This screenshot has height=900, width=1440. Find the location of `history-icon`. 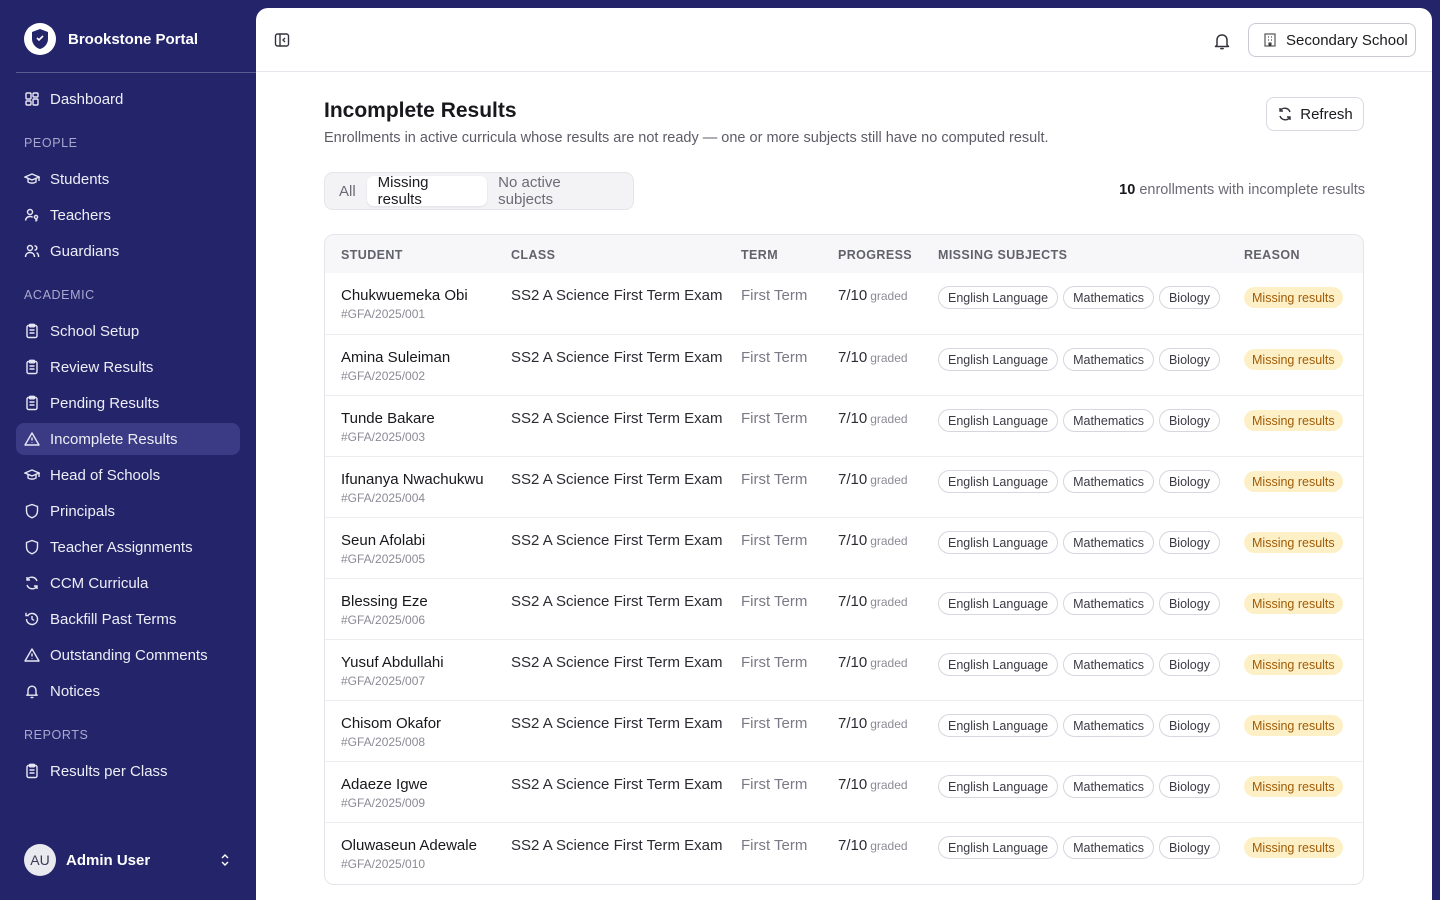

history-icon is located at coordinates (32, 619).